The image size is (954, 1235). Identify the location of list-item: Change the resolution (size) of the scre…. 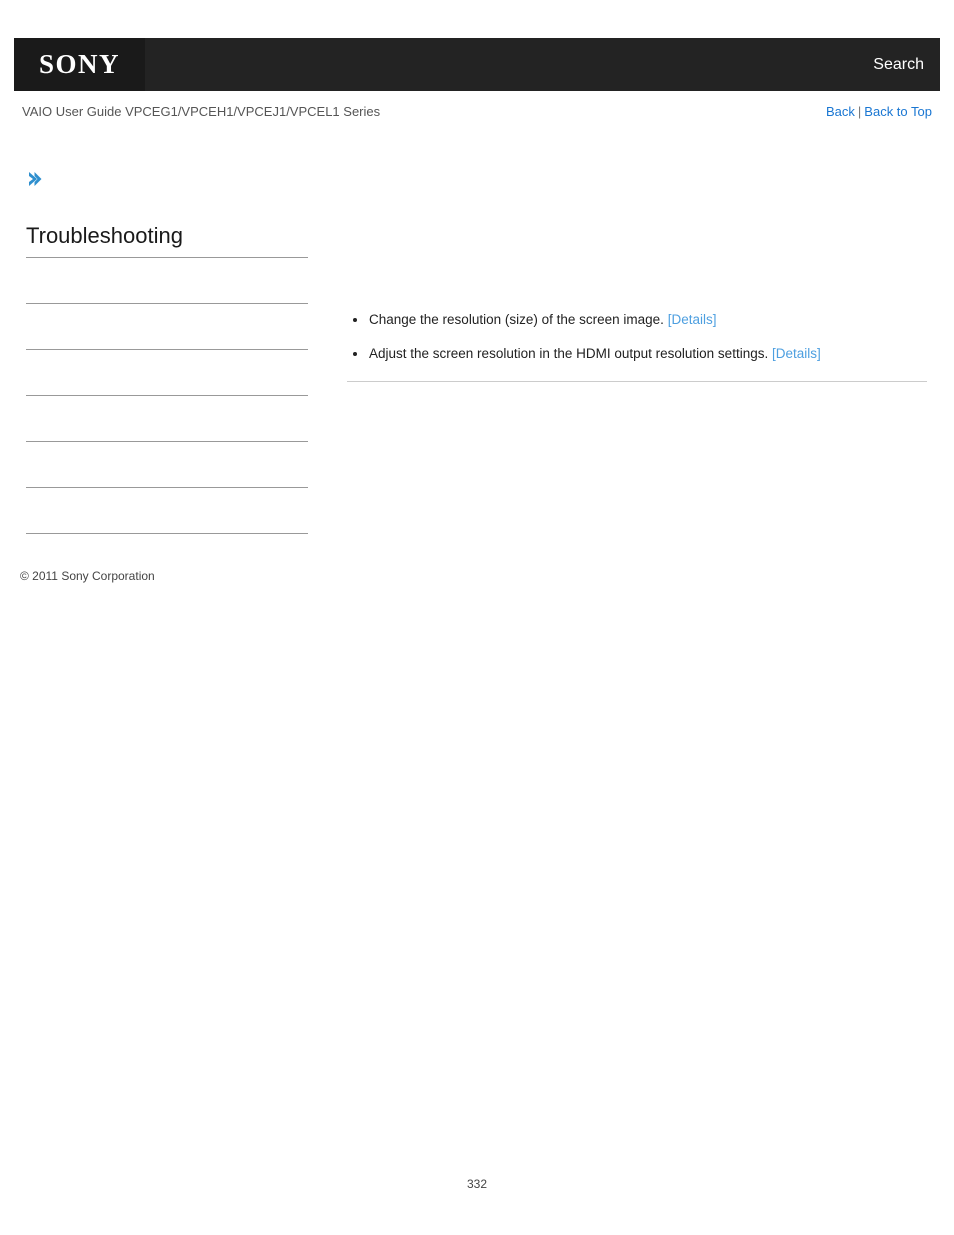
(637, 320).